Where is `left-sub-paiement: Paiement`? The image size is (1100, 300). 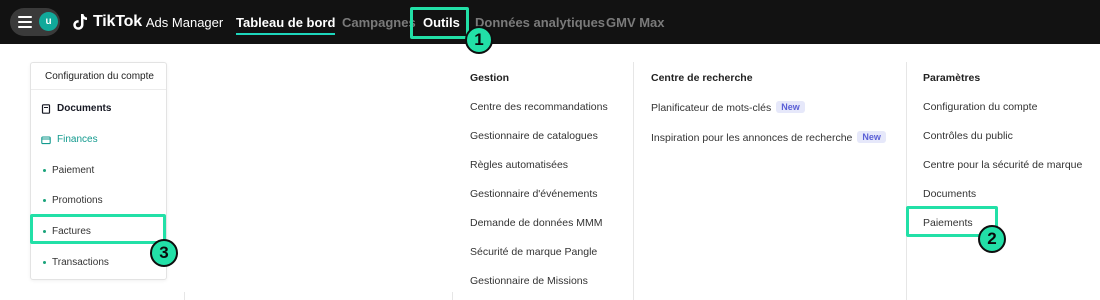 left-sub-paiement: Paiement is located at coordinates (68, 170).